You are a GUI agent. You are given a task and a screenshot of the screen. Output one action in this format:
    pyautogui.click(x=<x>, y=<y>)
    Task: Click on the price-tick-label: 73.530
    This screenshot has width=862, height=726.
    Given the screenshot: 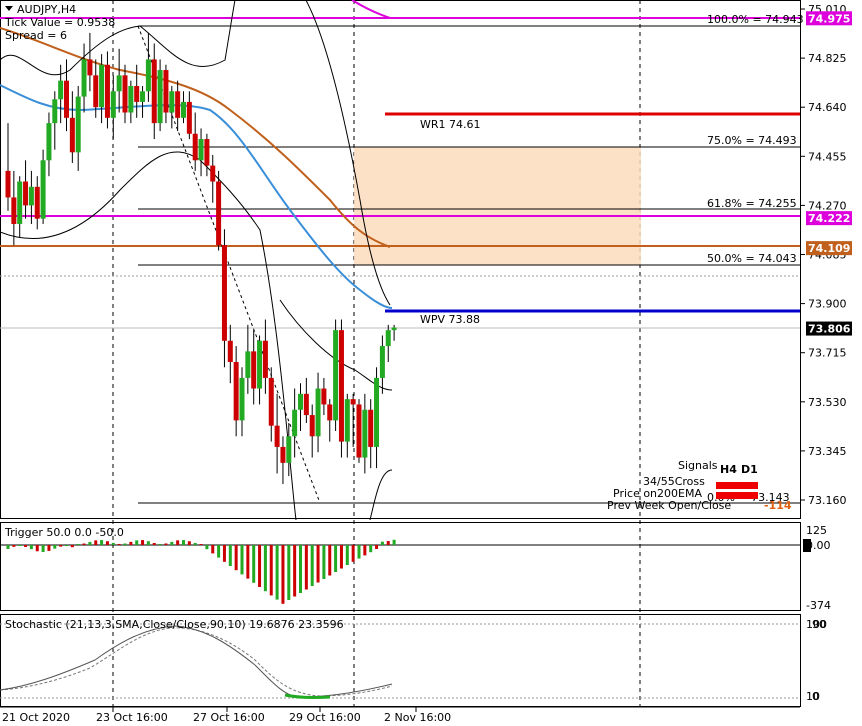 What is the action you would take?
    pyautogui.click(x=827, y=402)
    